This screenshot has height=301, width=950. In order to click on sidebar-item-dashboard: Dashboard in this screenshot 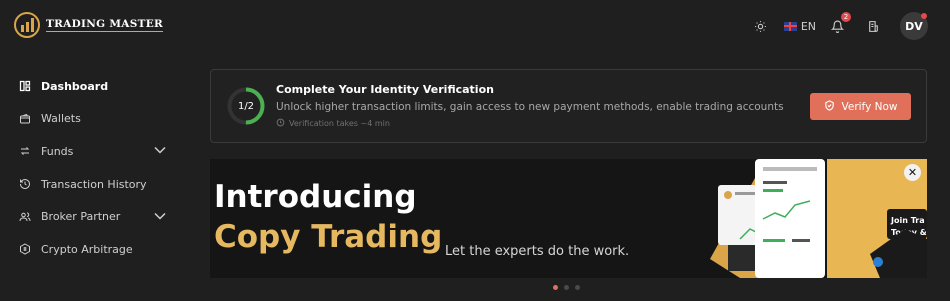, I will do `click(95, 86)`.